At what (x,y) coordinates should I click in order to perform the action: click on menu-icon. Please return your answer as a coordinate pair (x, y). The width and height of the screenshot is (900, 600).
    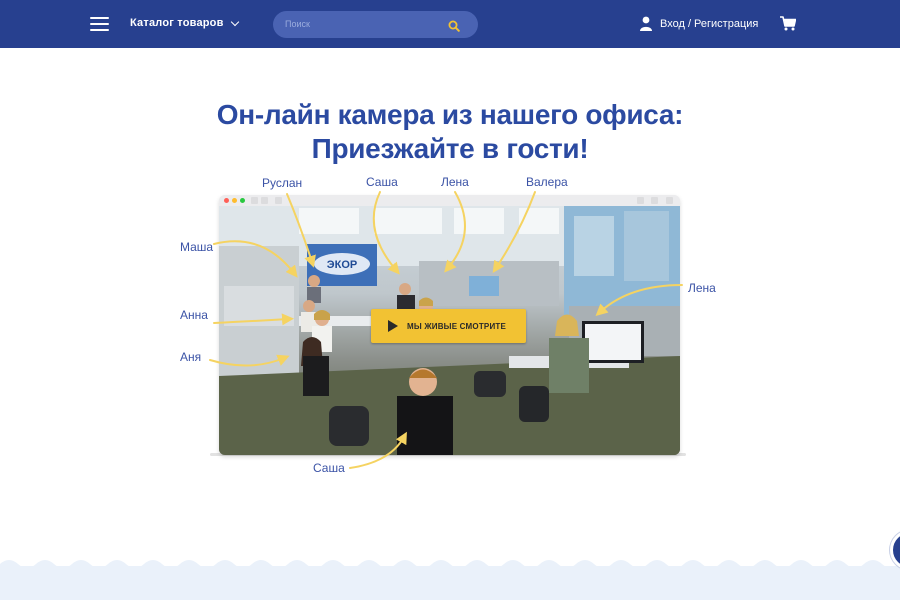
    Looking at the image, I should click on (99, 24).